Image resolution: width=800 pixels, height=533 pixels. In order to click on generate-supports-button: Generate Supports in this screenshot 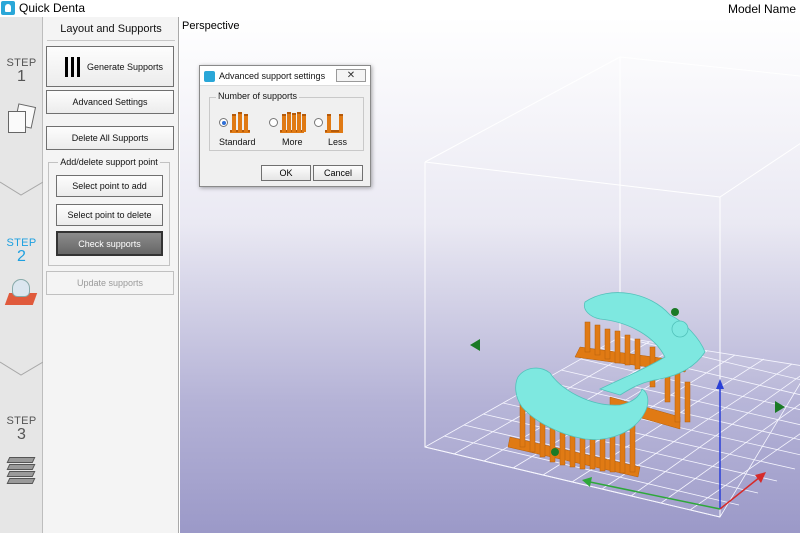, I will do `click(110, 66)`.